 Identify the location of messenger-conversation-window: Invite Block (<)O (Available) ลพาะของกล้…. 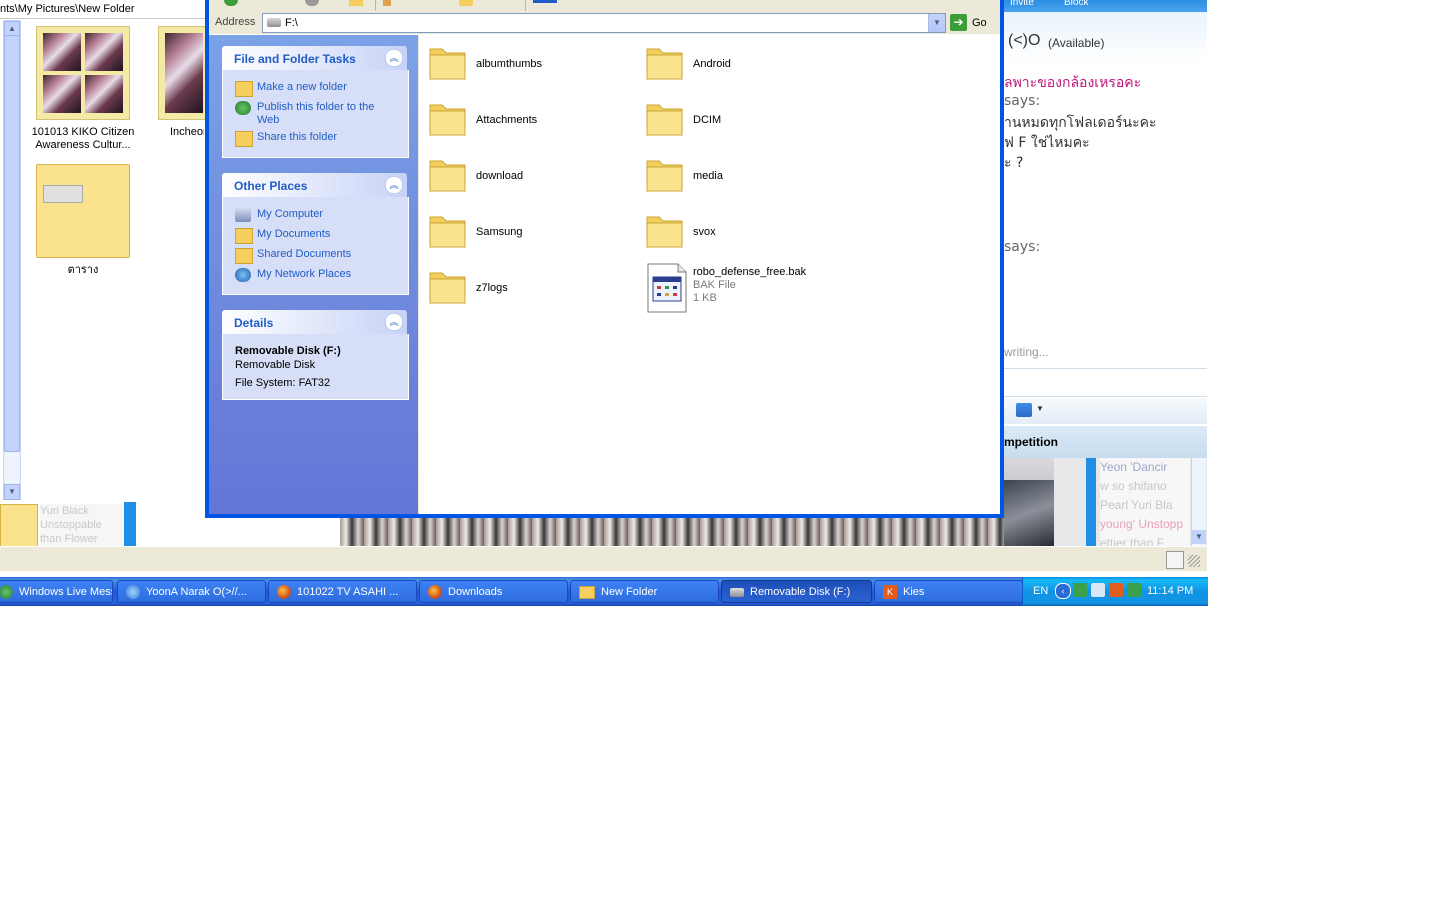
(1105, 273).